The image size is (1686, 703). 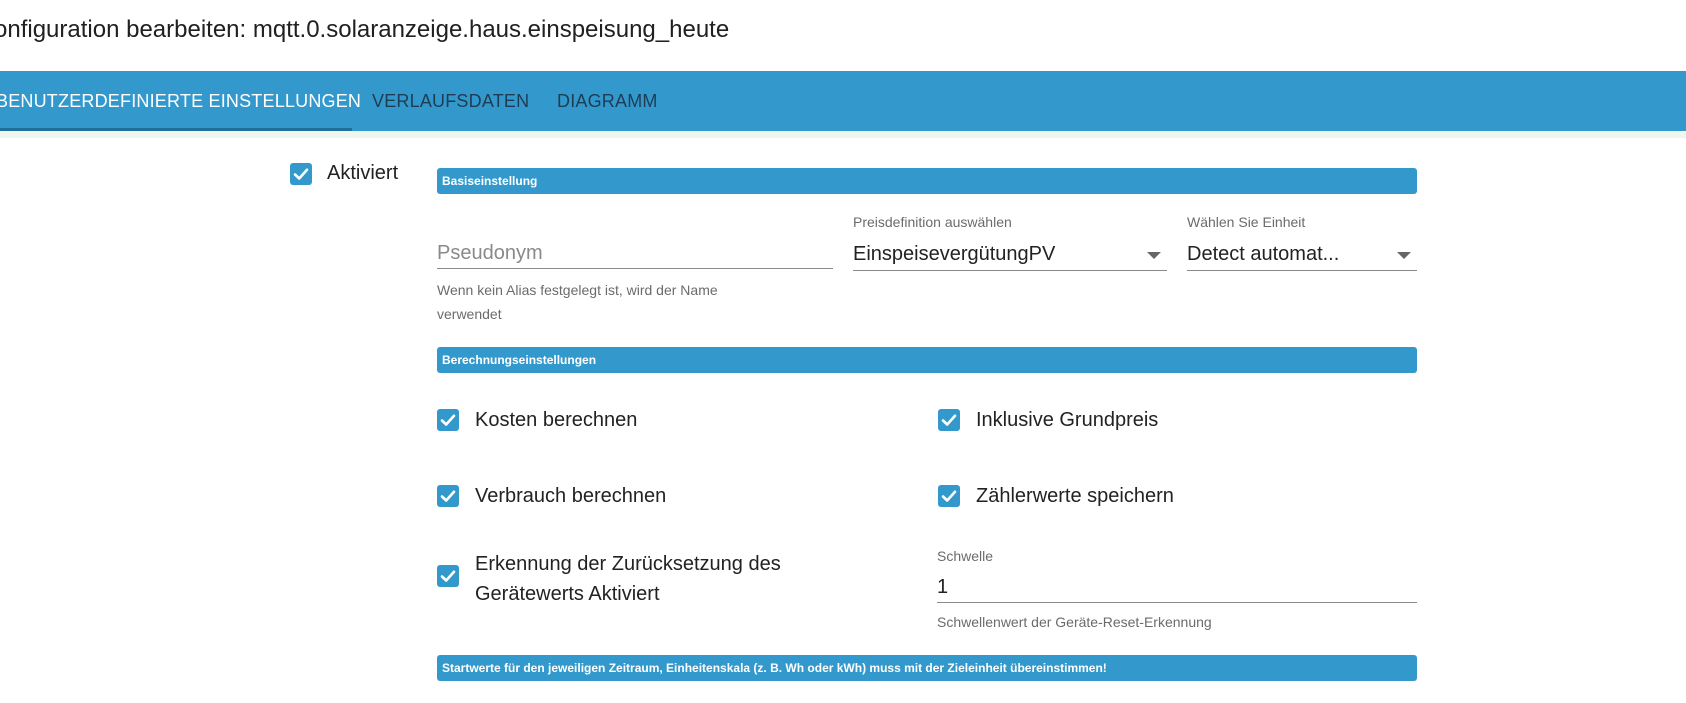 I want to click on enabled-checkbox, so click(x=301, y=174).